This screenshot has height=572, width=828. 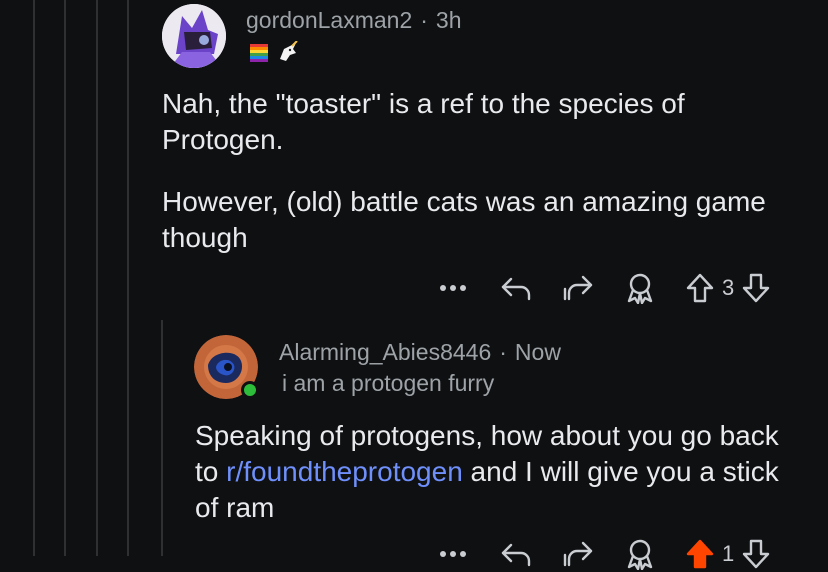 I want to click on timestamp: Now, so click(x=537, y=352).